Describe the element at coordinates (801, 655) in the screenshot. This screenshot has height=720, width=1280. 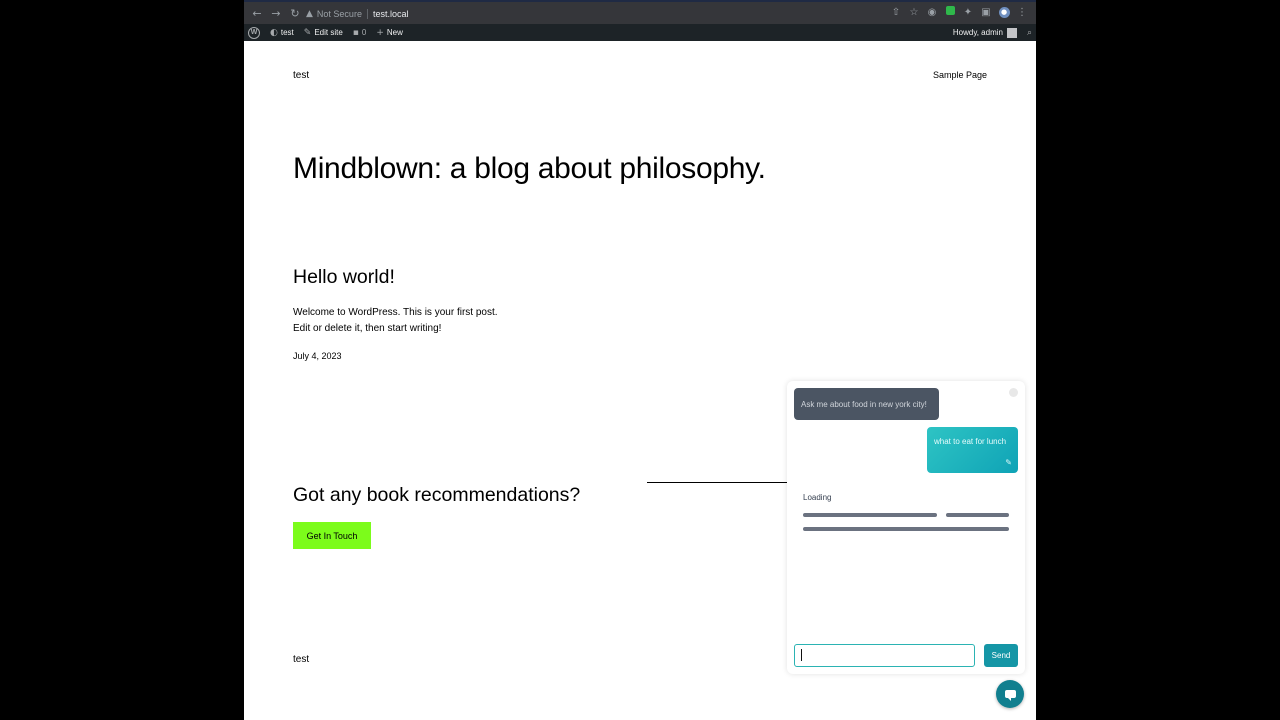
I see `text-caret` at that location.